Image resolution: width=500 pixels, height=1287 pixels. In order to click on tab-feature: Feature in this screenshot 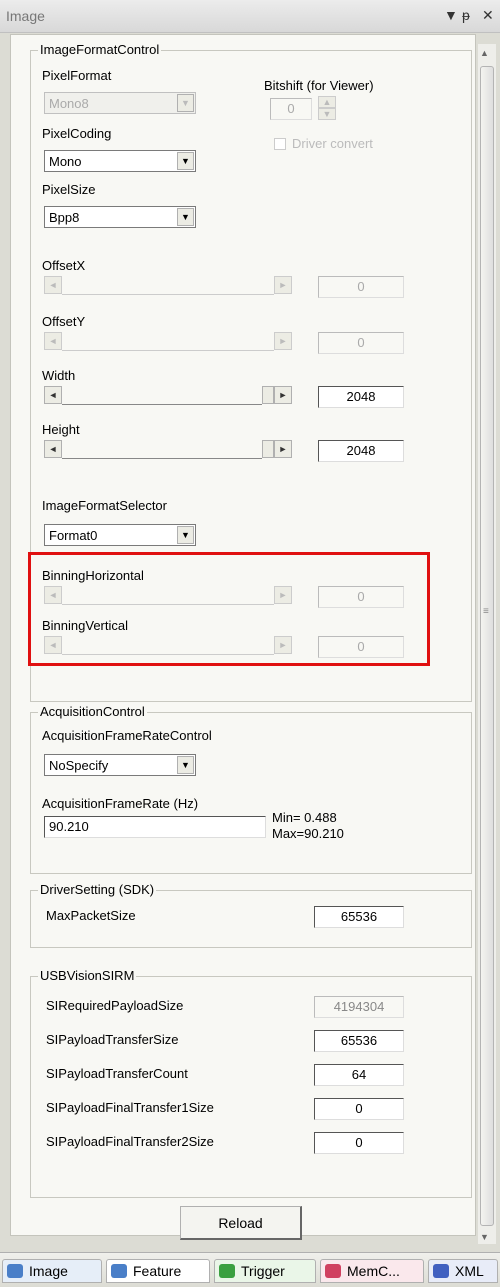, I will do `click(158, 1271)`.